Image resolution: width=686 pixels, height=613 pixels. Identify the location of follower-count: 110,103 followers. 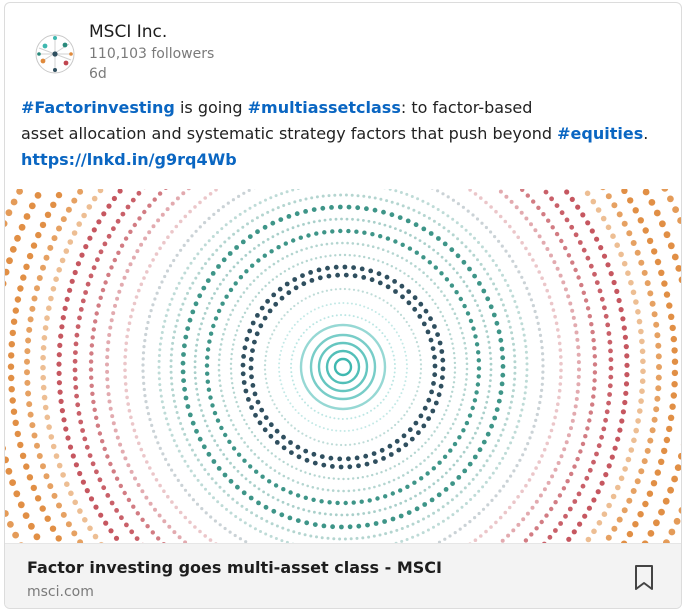
(152, 54).